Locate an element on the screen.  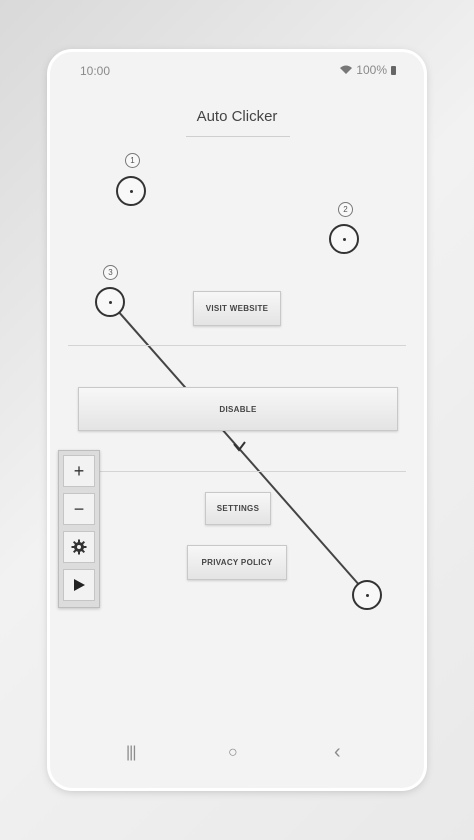
add-target-button: + is located at coordinates (79, 471).